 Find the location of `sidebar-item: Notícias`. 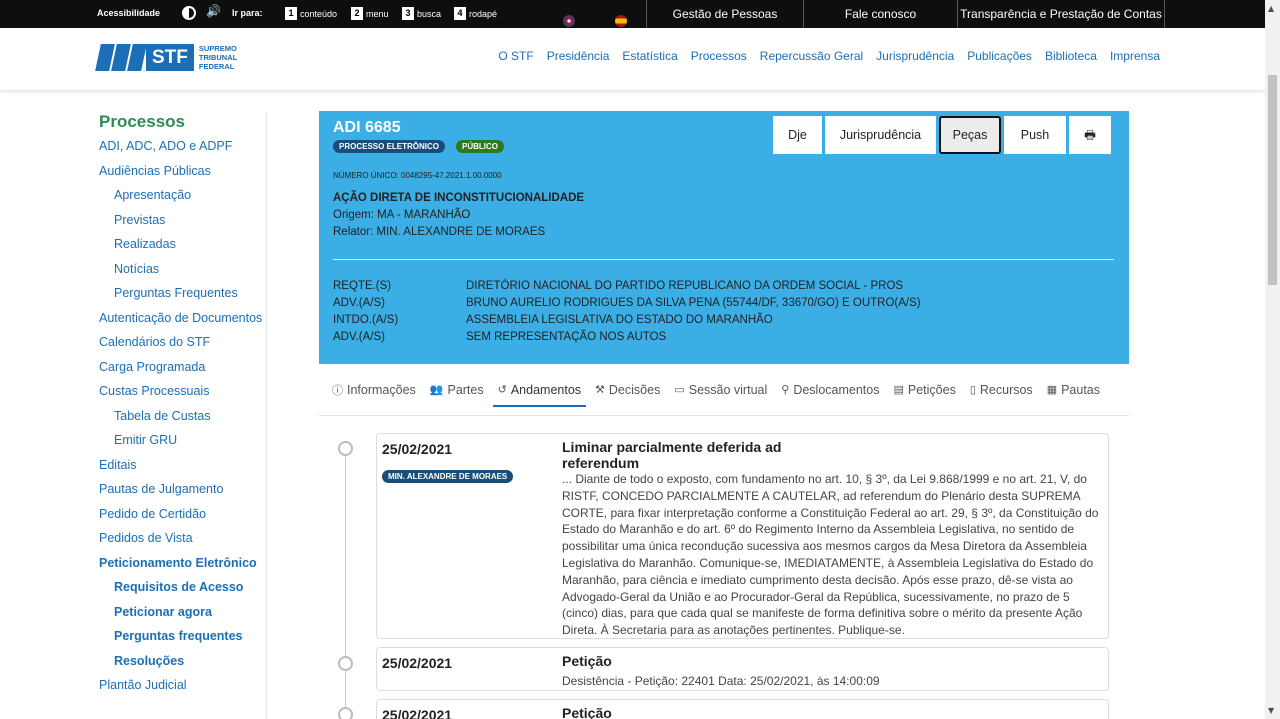

sidebar-item: Notícias is located at coordinates (182, 269).